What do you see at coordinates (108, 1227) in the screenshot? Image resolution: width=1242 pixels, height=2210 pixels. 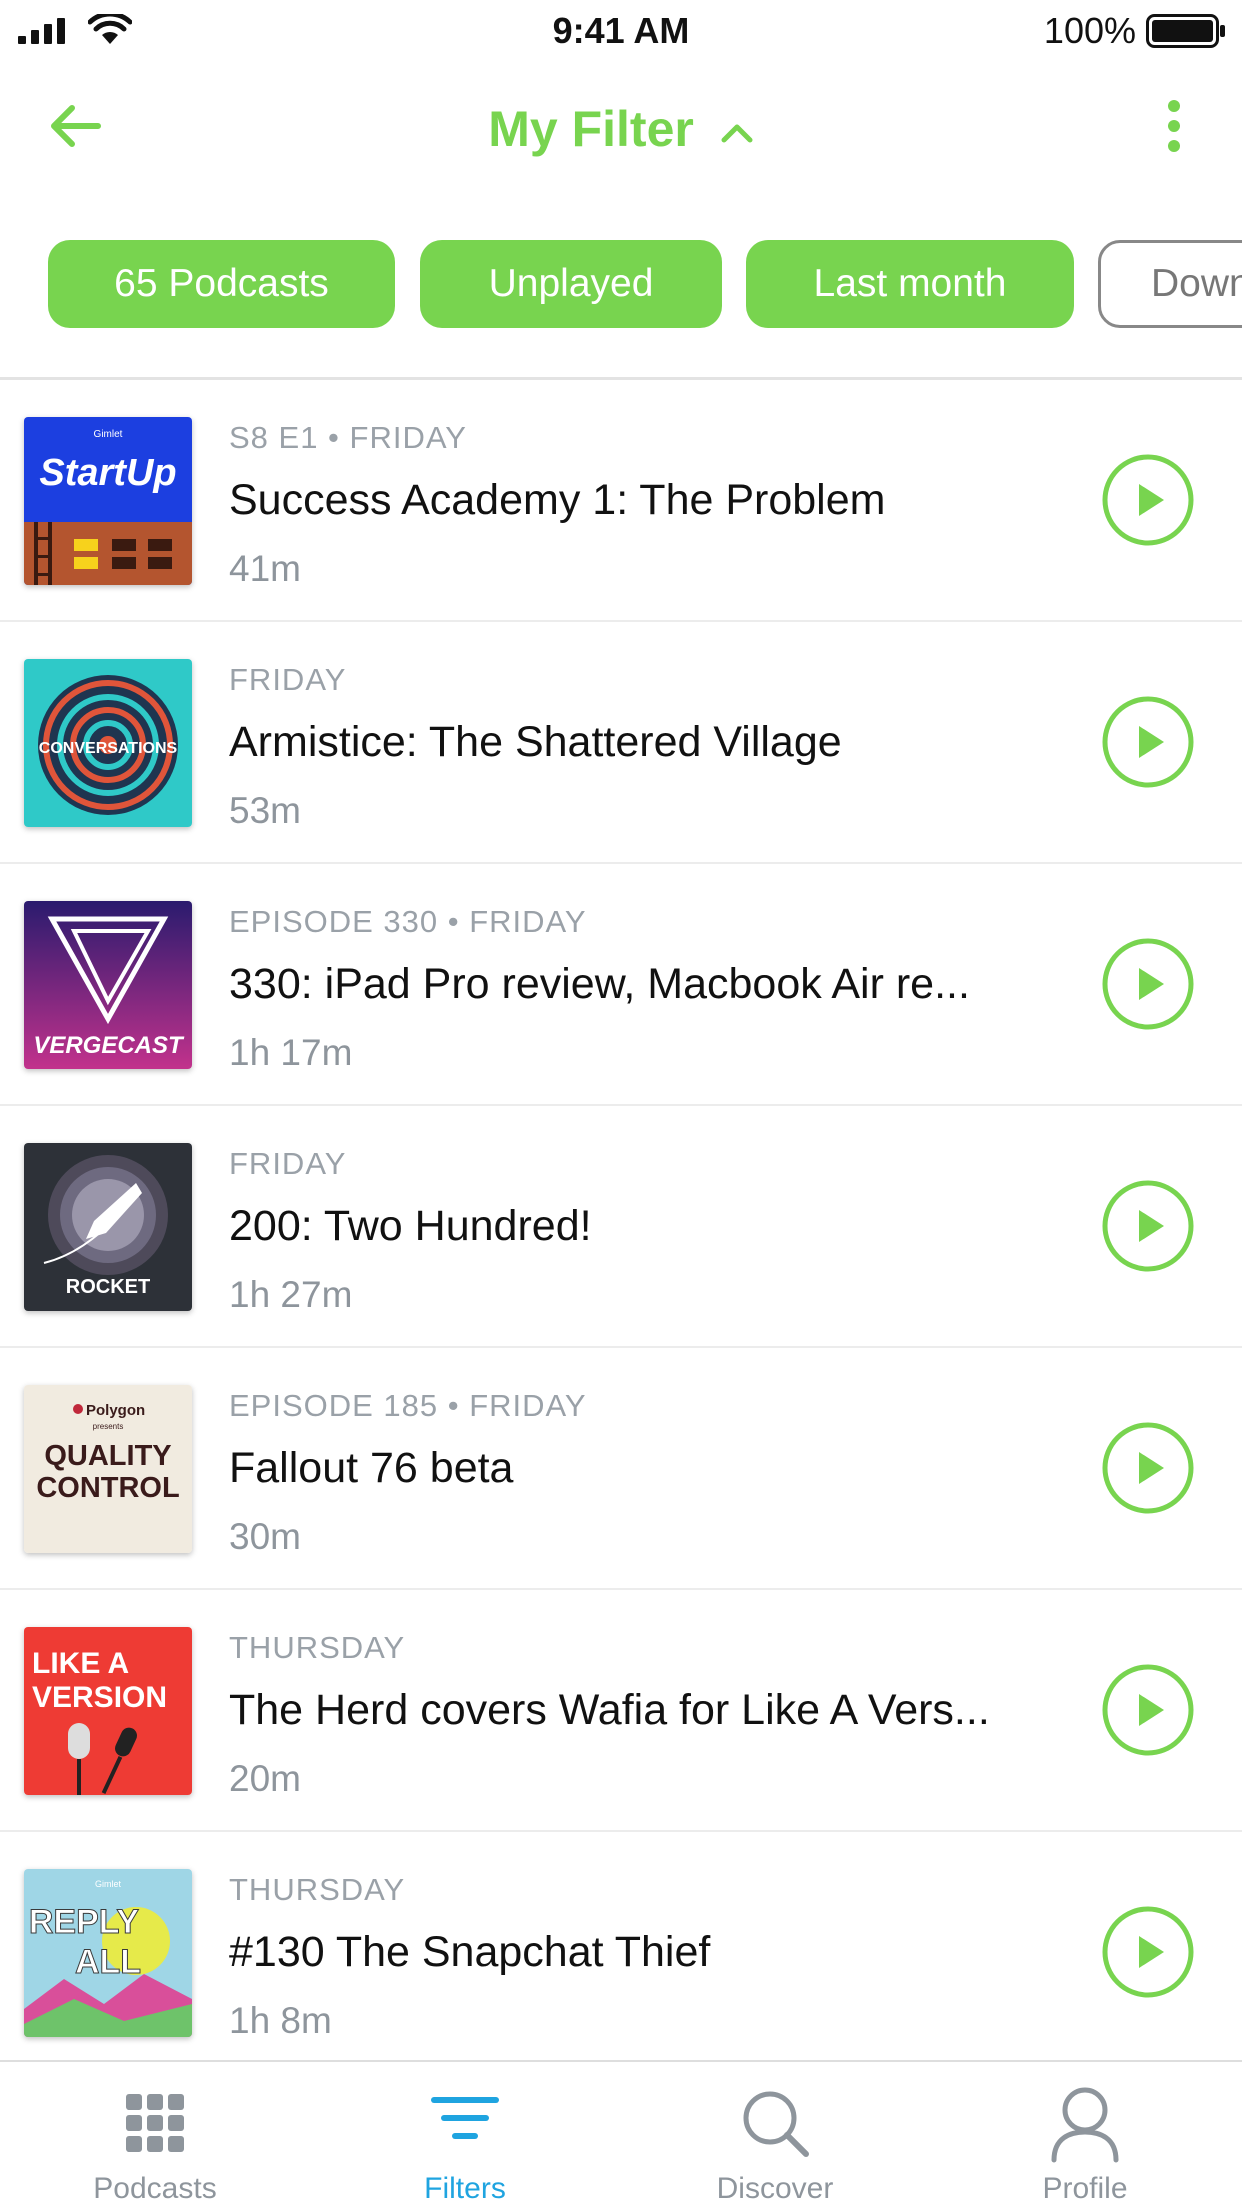 I see `podcast-artwork: ROCKET` at bounding box center [108, 1227].